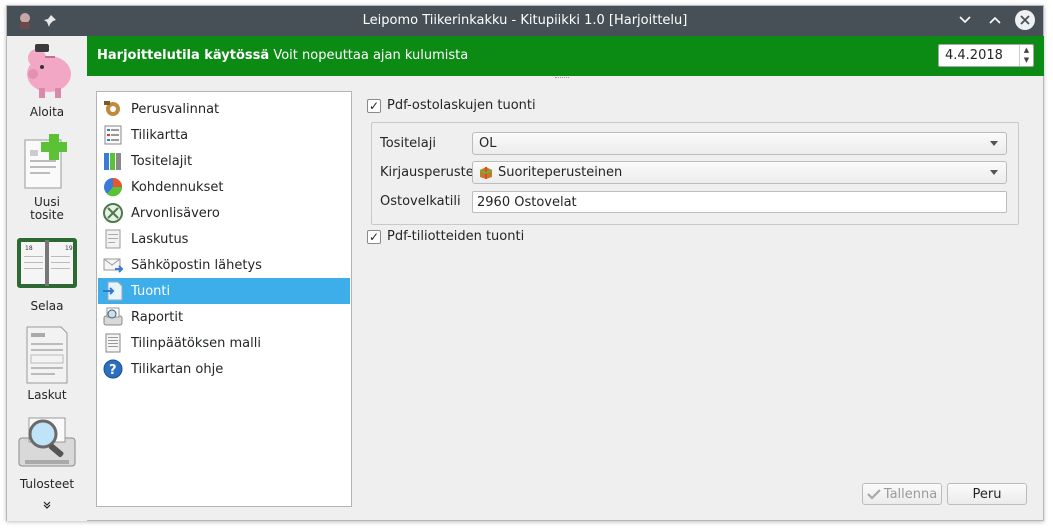  Describe the element at coordinates (974, 55) in the screenshot. I see `date-value: 4.4.2018` at that location.